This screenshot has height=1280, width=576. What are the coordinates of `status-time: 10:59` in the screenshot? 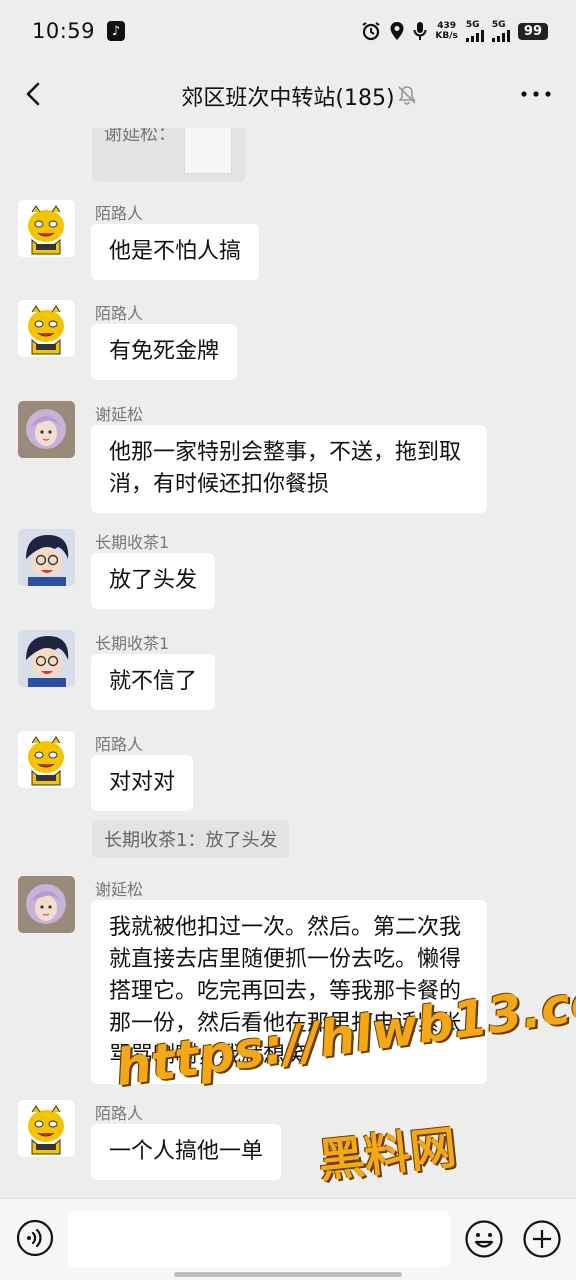 It's located at (64, 31).